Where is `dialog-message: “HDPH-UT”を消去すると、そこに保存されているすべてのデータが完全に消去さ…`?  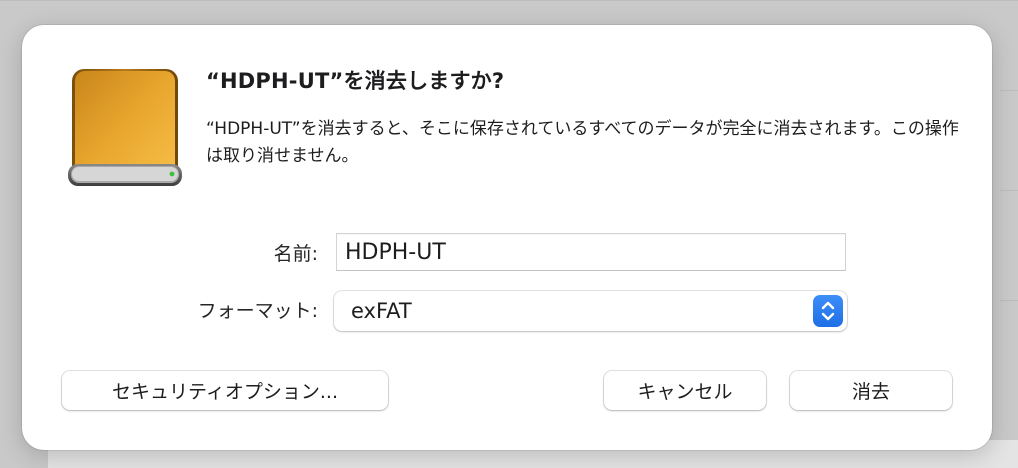
dialog-message: “HDPH-UT”を消去すると、そこに保存されているすべてのデータが完全に消去さ… is located at coordinates (582, 142).